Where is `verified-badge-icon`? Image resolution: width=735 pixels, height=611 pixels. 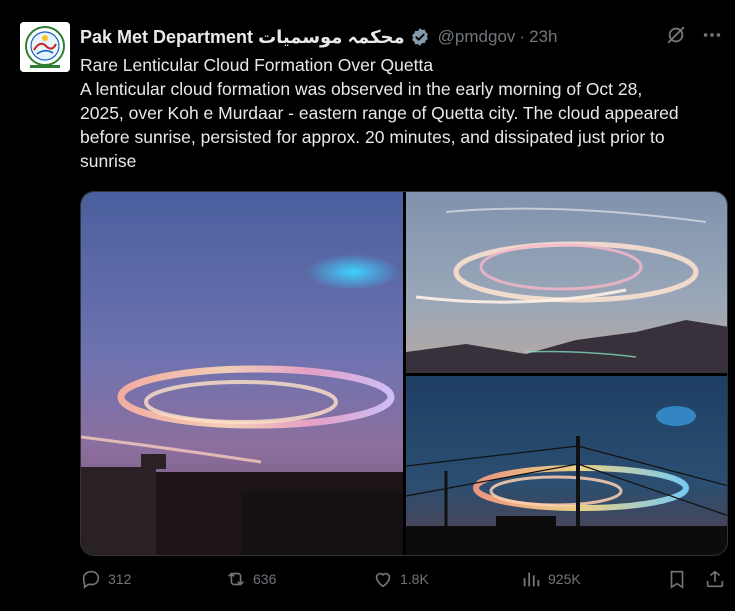 verified-badge-icon is located at coordinates (420, 37).